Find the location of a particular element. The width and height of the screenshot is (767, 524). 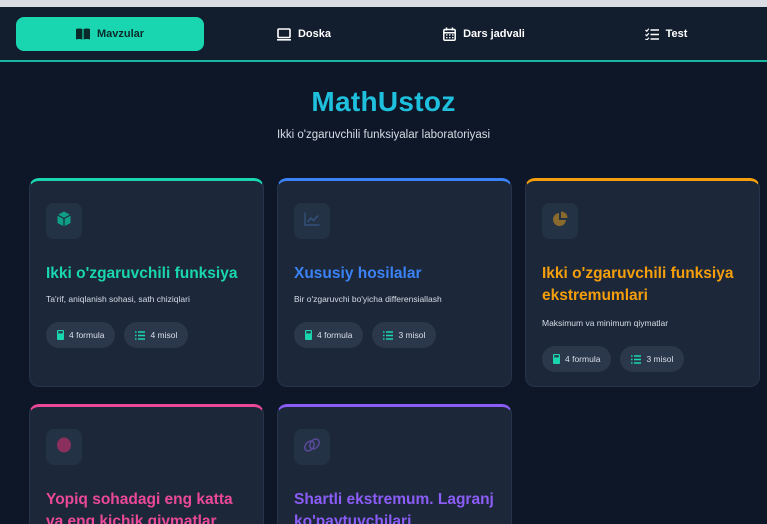

tab-test: Test is located at coordinates (666, 34).